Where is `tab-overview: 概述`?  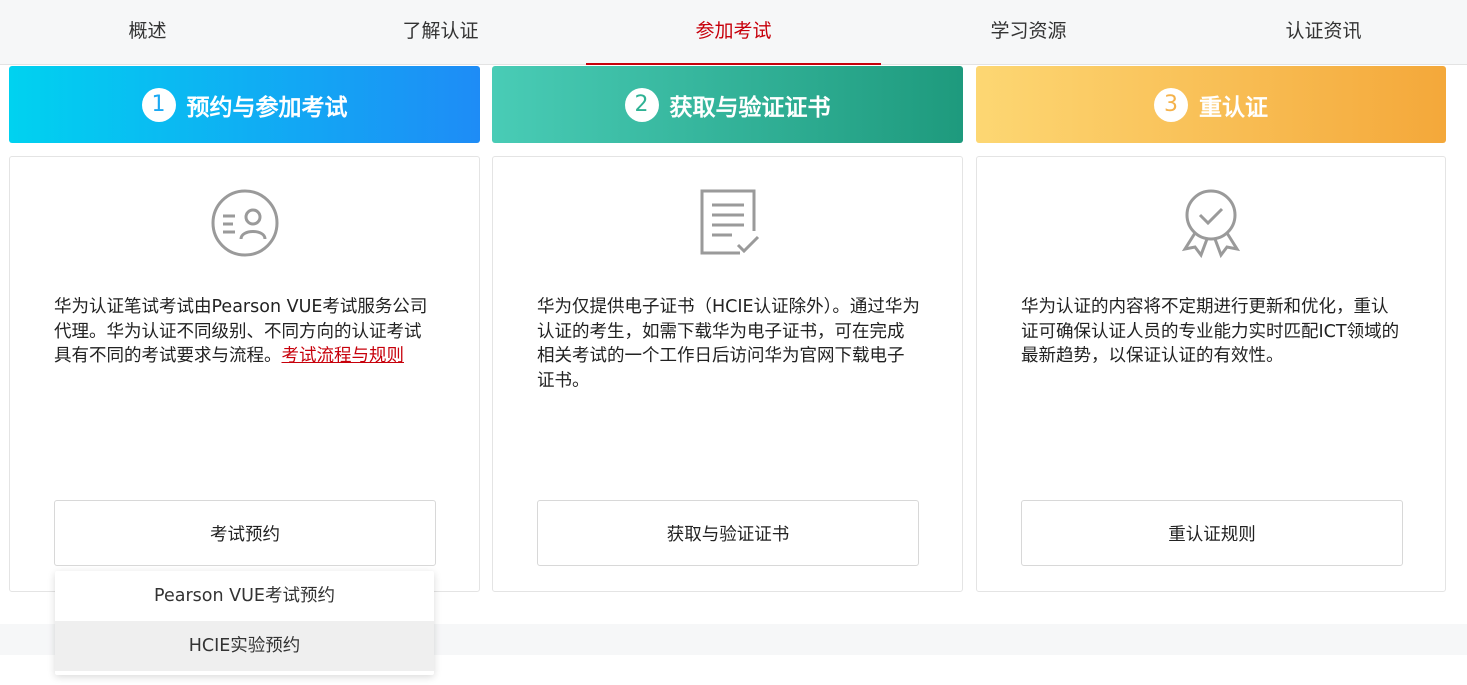
tab-overview: 概述 is located at coordinates (147, 32).